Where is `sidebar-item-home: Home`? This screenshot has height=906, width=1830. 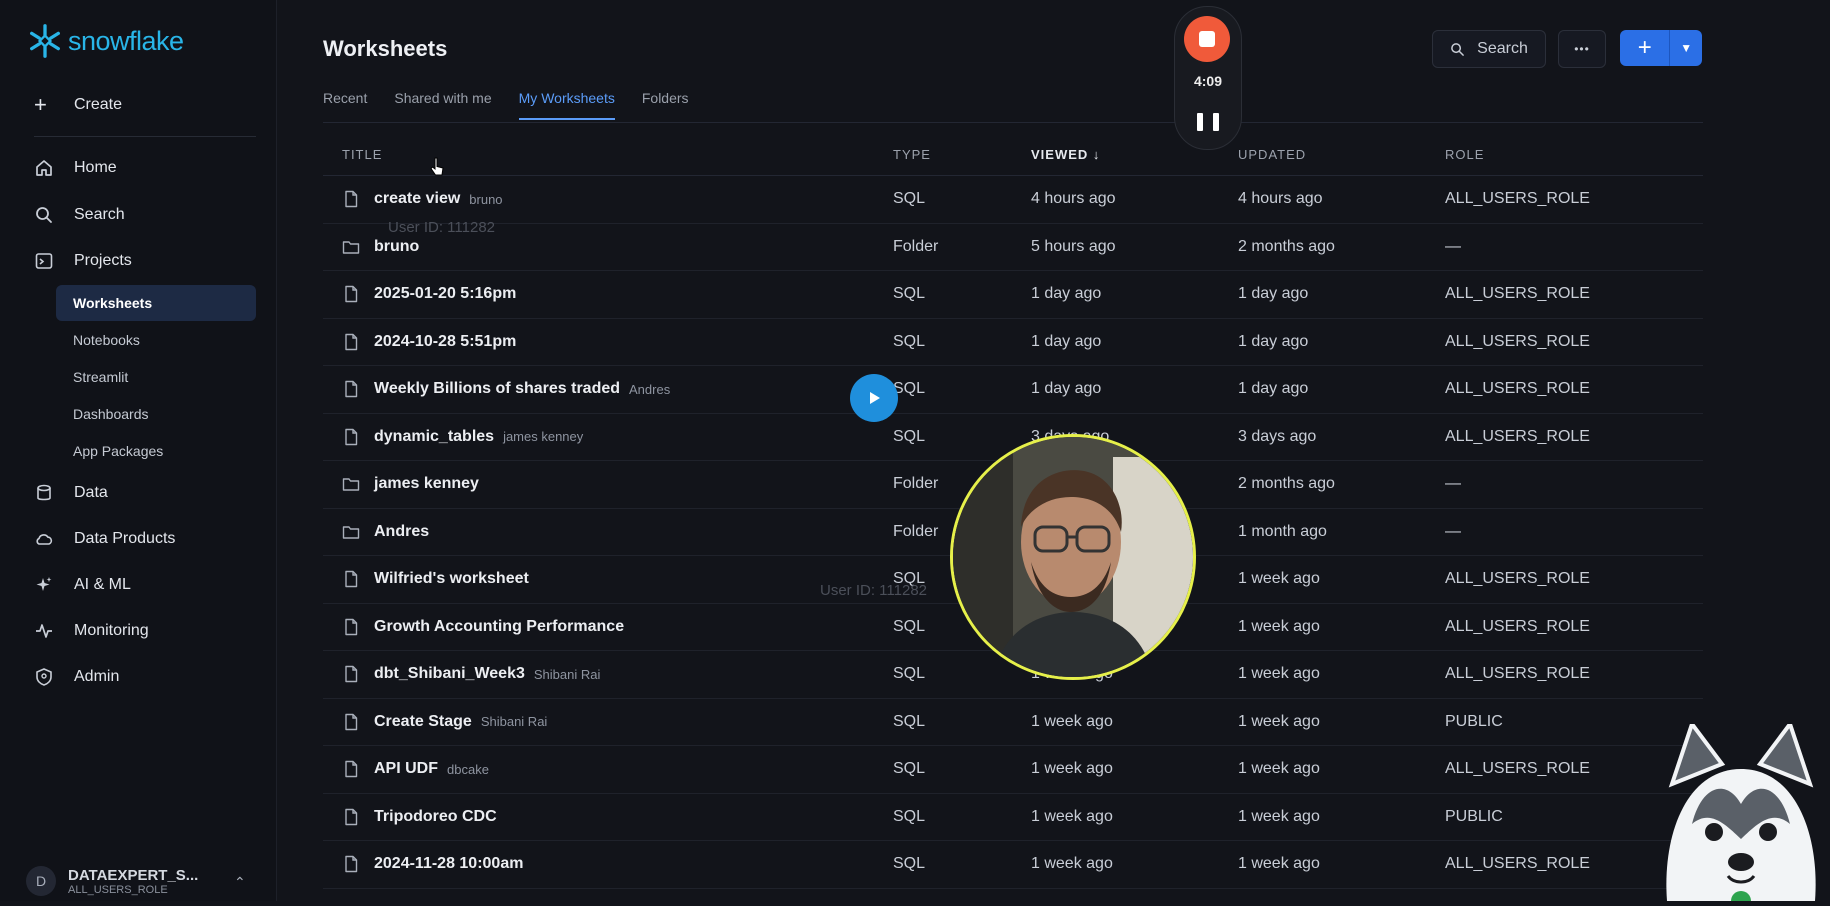
sidebar-item-home: Home is located at coordinates (75, 168).